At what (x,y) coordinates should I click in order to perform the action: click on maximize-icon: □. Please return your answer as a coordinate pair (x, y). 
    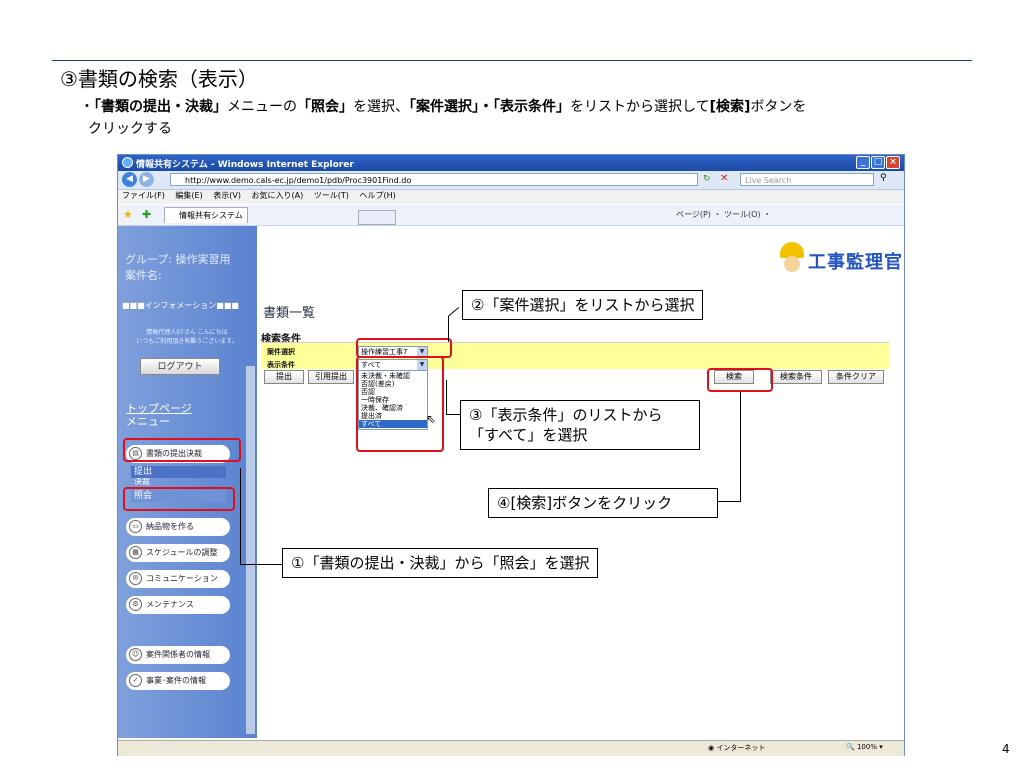
    Looking at the image, I should click on (878, 162).